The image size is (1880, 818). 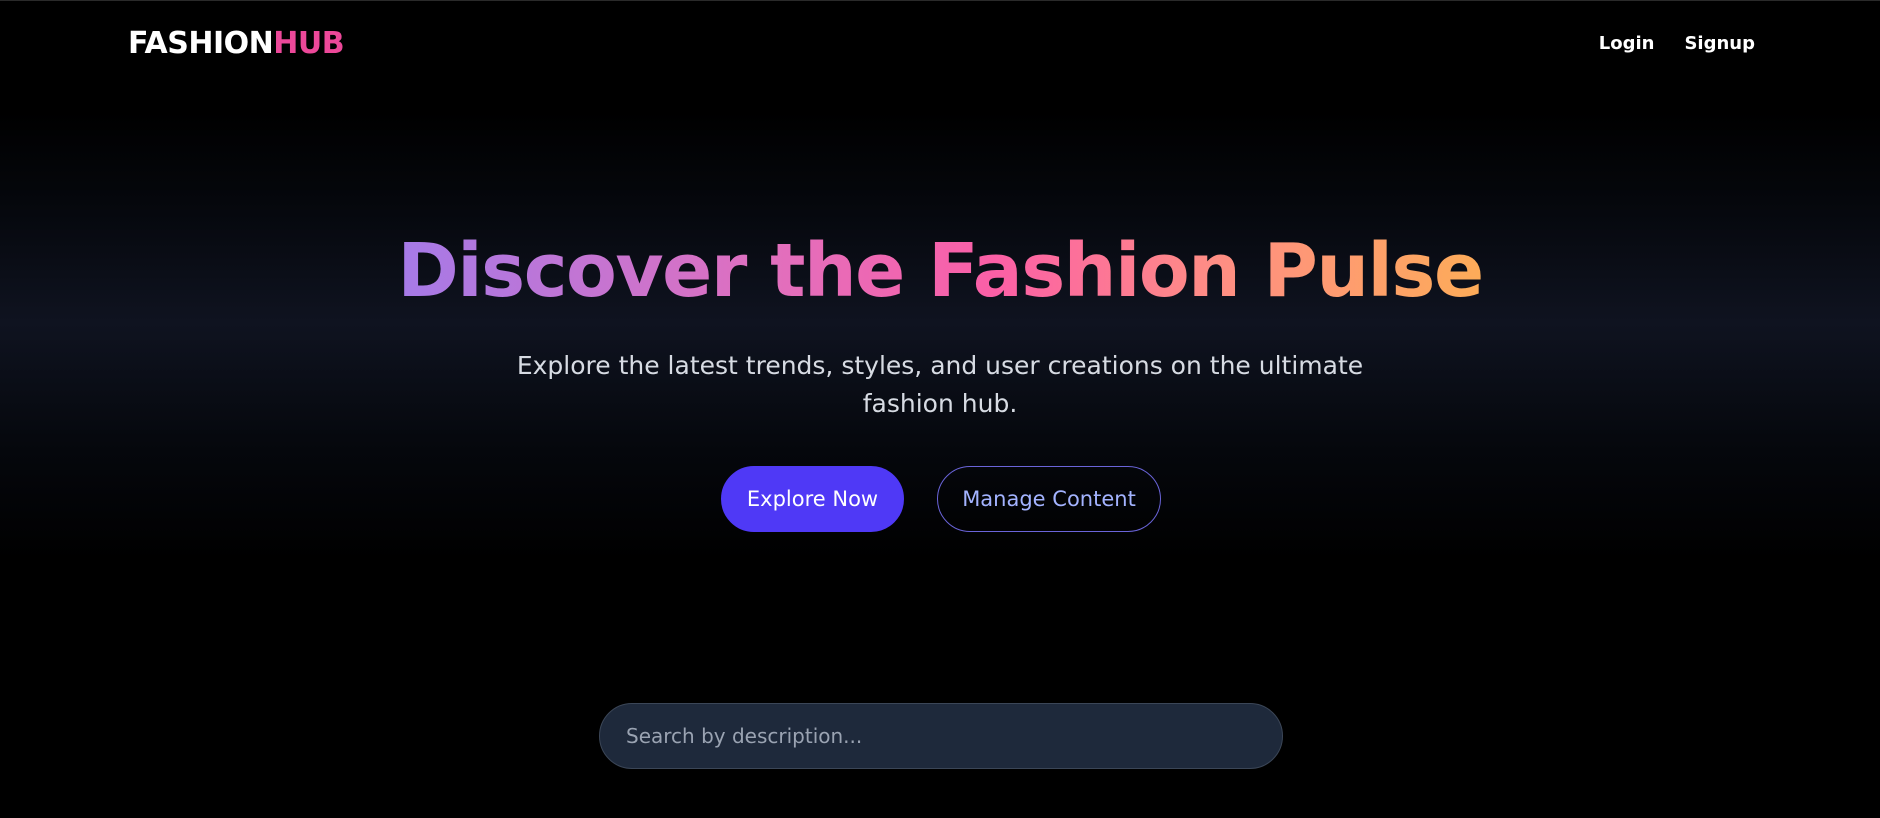 What do you see at coordinates (201, 43) in the screenshot?
I see `logo-text-primary: FASHION` at bounding box center [201, 43].